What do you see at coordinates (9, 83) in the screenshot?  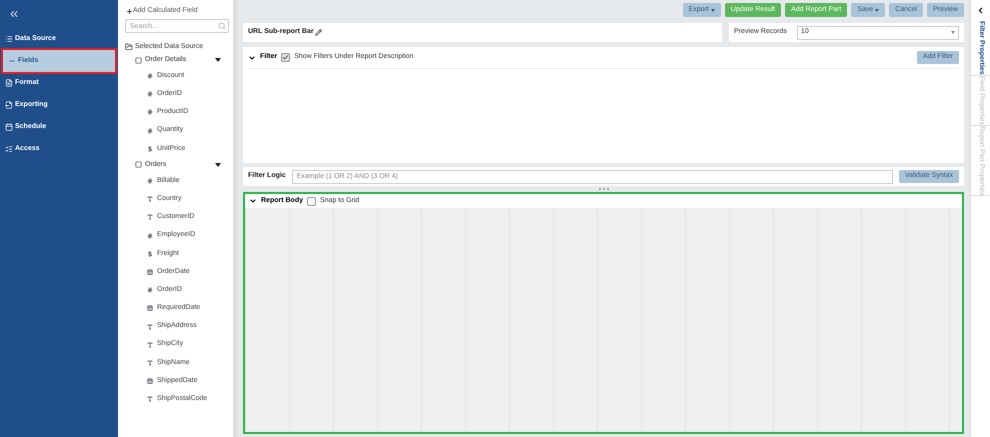 I see `document-icon` at bounding box center [9, 83].